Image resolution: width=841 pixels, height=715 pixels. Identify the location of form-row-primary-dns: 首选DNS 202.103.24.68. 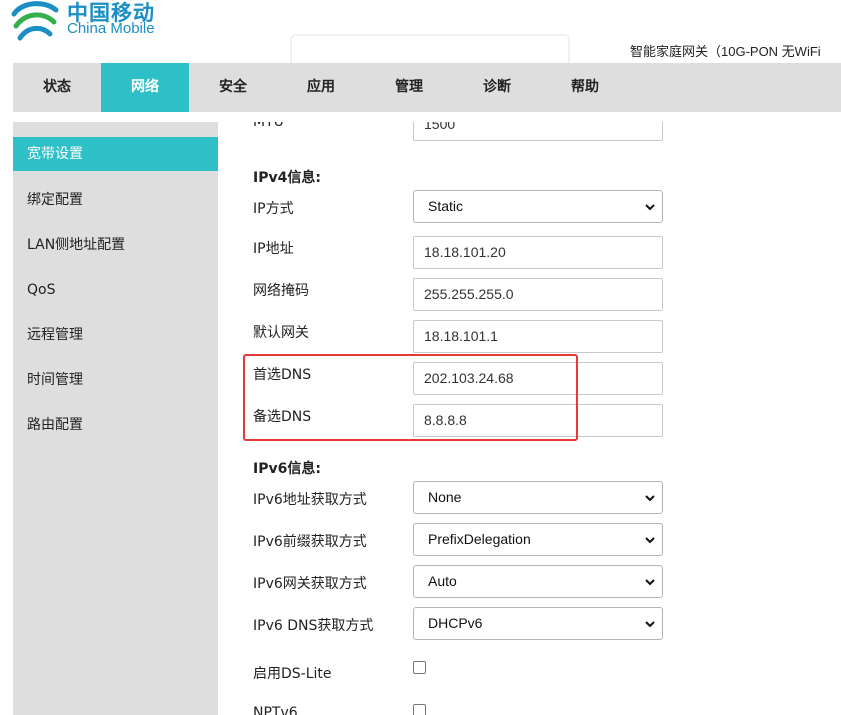
(529, 379).